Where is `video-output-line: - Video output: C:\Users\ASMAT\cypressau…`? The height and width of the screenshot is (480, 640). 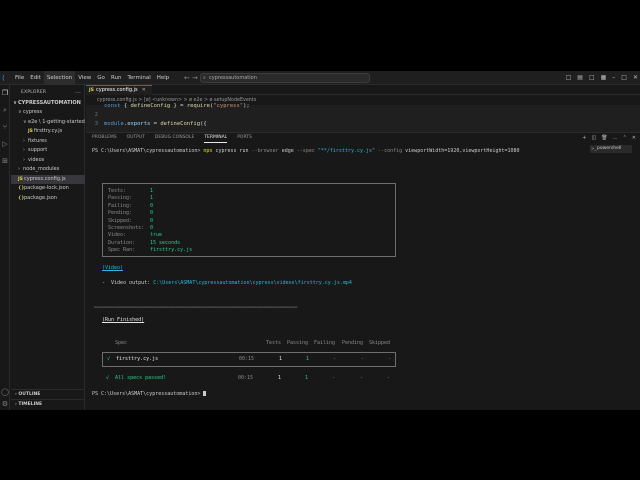 video-output-line: - Video output: C:\Users\ASMAT\cypressau… is located at coordinates (227, 283).